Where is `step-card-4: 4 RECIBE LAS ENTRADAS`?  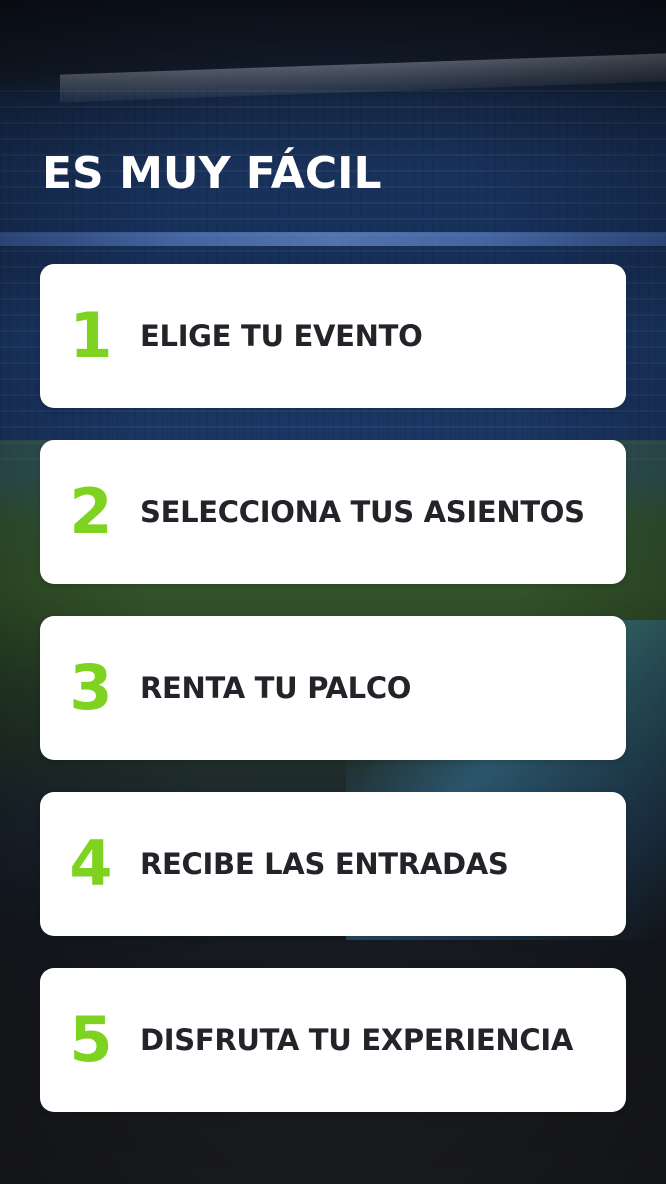
step-card-4: 4 RECIBE LAS ENTRADAS is located at coordinates (333, 864).